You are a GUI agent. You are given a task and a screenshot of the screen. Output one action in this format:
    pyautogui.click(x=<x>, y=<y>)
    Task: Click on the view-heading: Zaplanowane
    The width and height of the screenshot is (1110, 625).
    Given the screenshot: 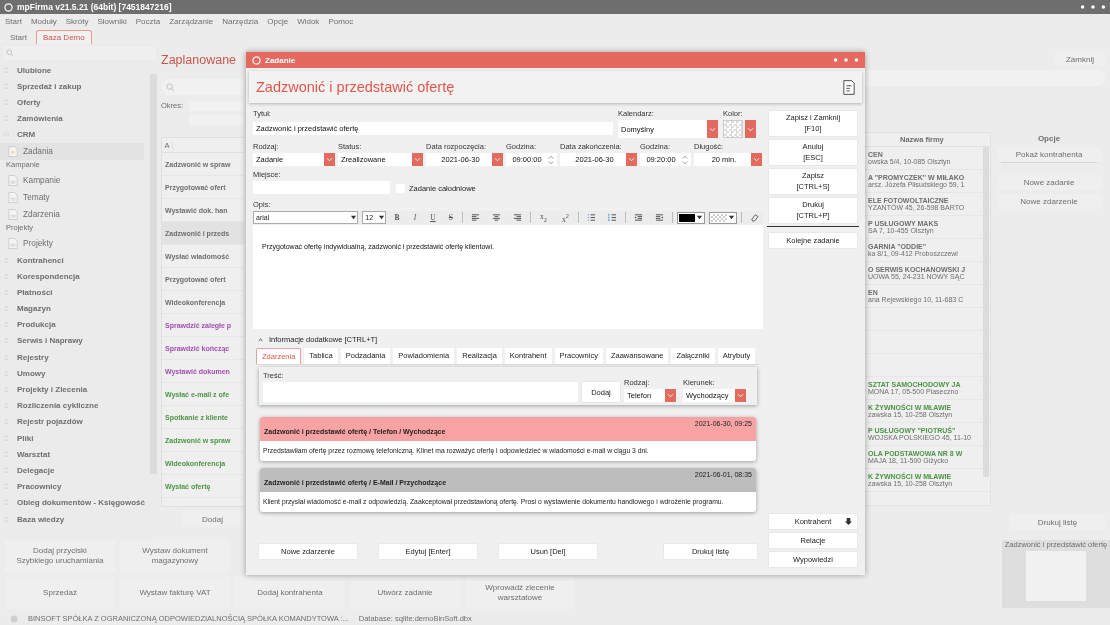 What is the action you would take?
    pyautogui.click(x=199, y=61)
    